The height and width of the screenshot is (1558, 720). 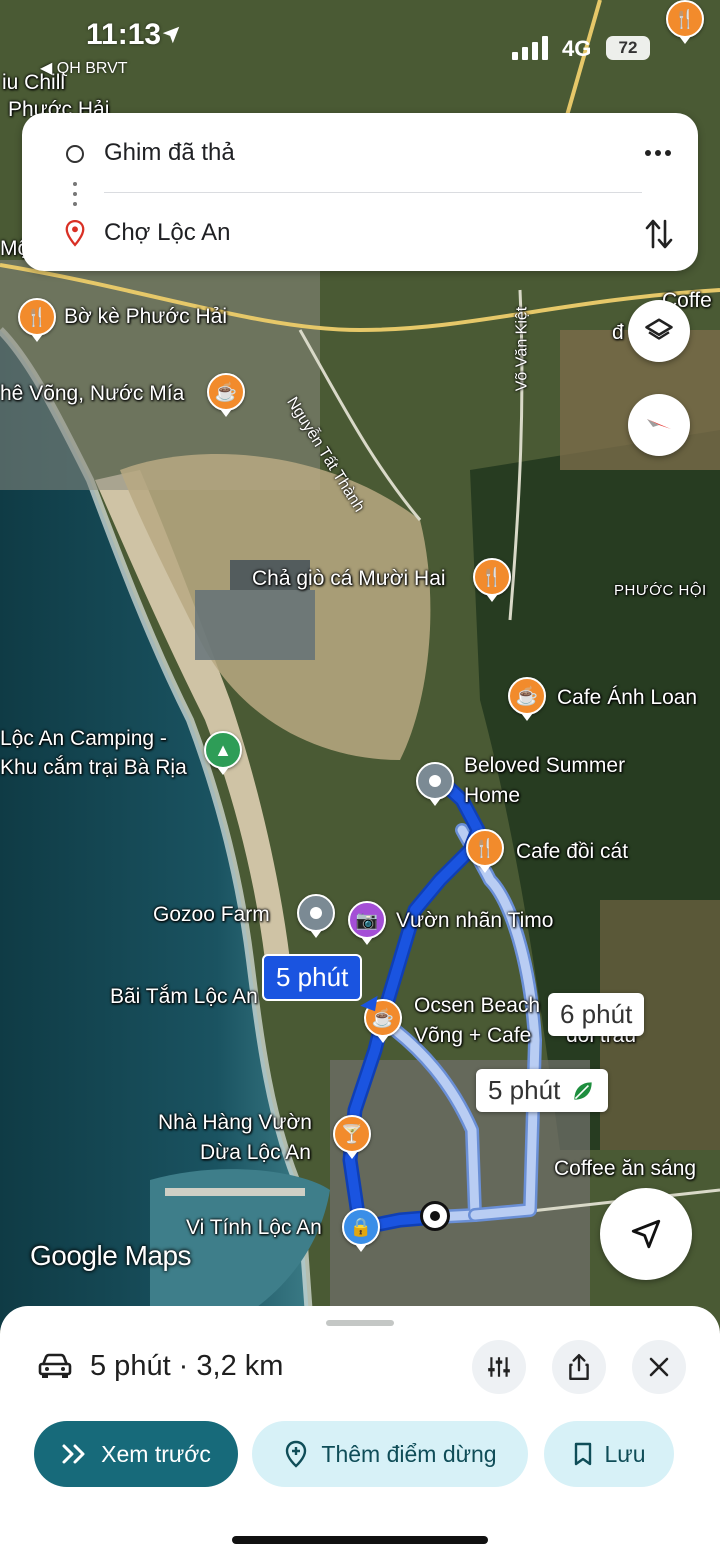 What do you see at coordinates (223, 753) in the screenshot?
I see `camping-icon: ▲` at bounding box center [223, 753].